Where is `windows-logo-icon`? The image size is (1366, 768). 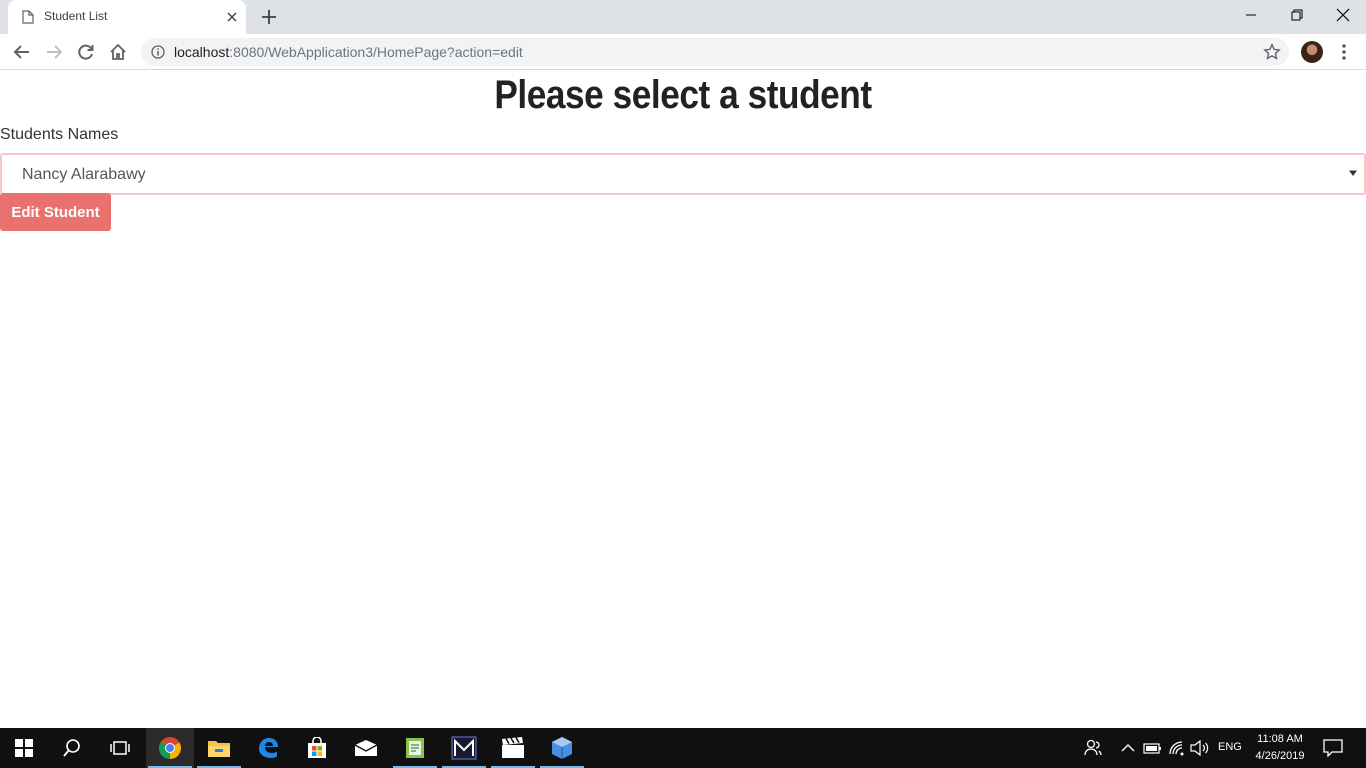
windows-logo-icon is located at coordinates (24, 748).